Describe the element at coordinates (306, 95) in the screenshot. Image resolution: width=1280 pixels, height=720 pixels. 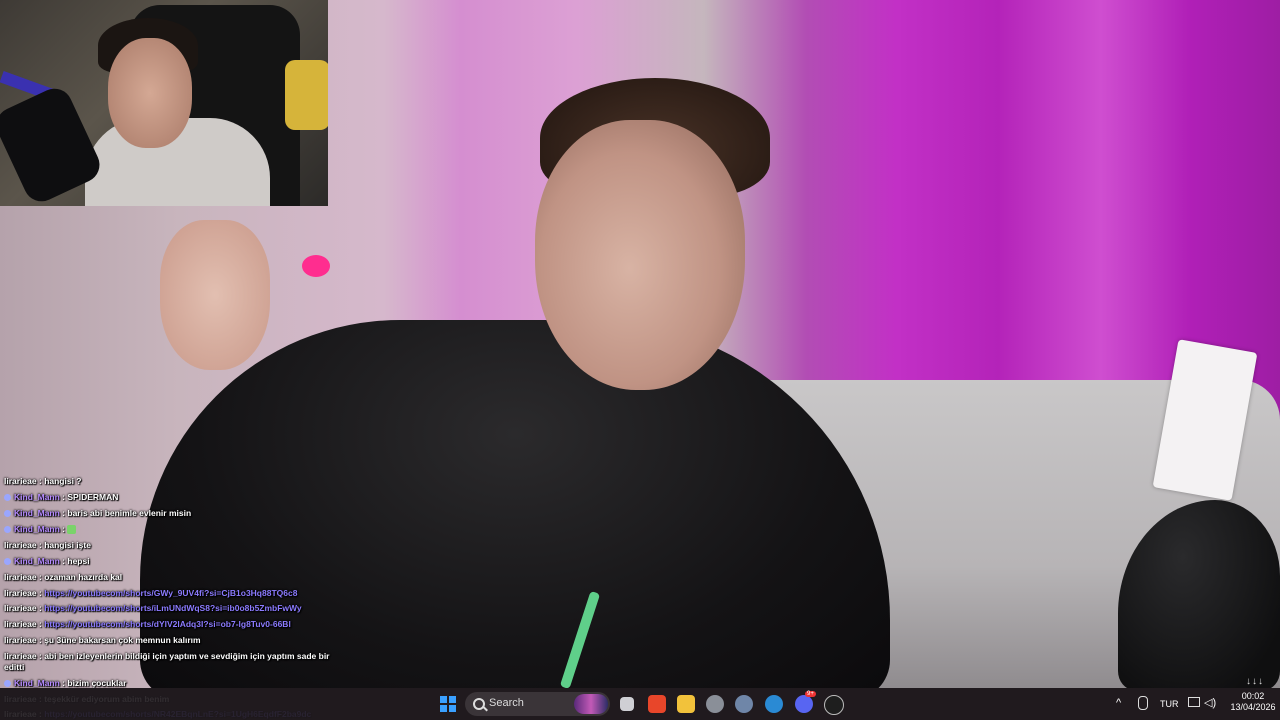
I see `yellow-pillow` at that location.